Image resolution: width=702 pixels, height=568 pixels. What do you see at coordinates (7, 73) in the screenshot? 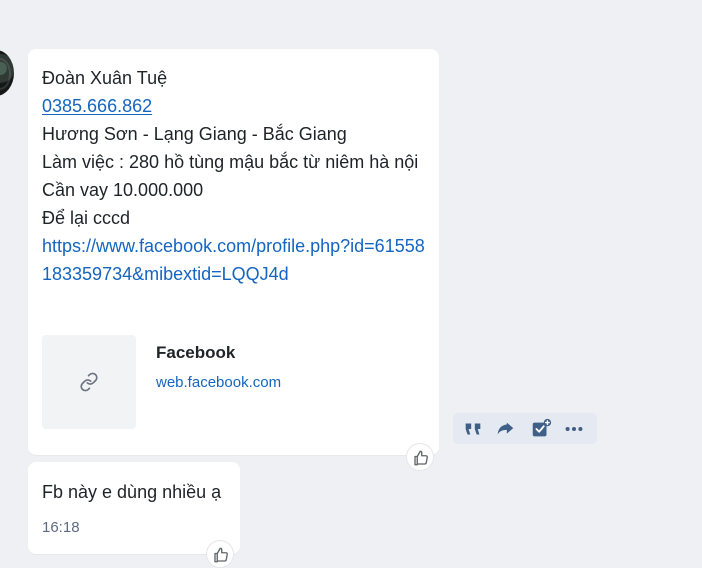
I see `sender-avatar` at bounding box center [7, 73].